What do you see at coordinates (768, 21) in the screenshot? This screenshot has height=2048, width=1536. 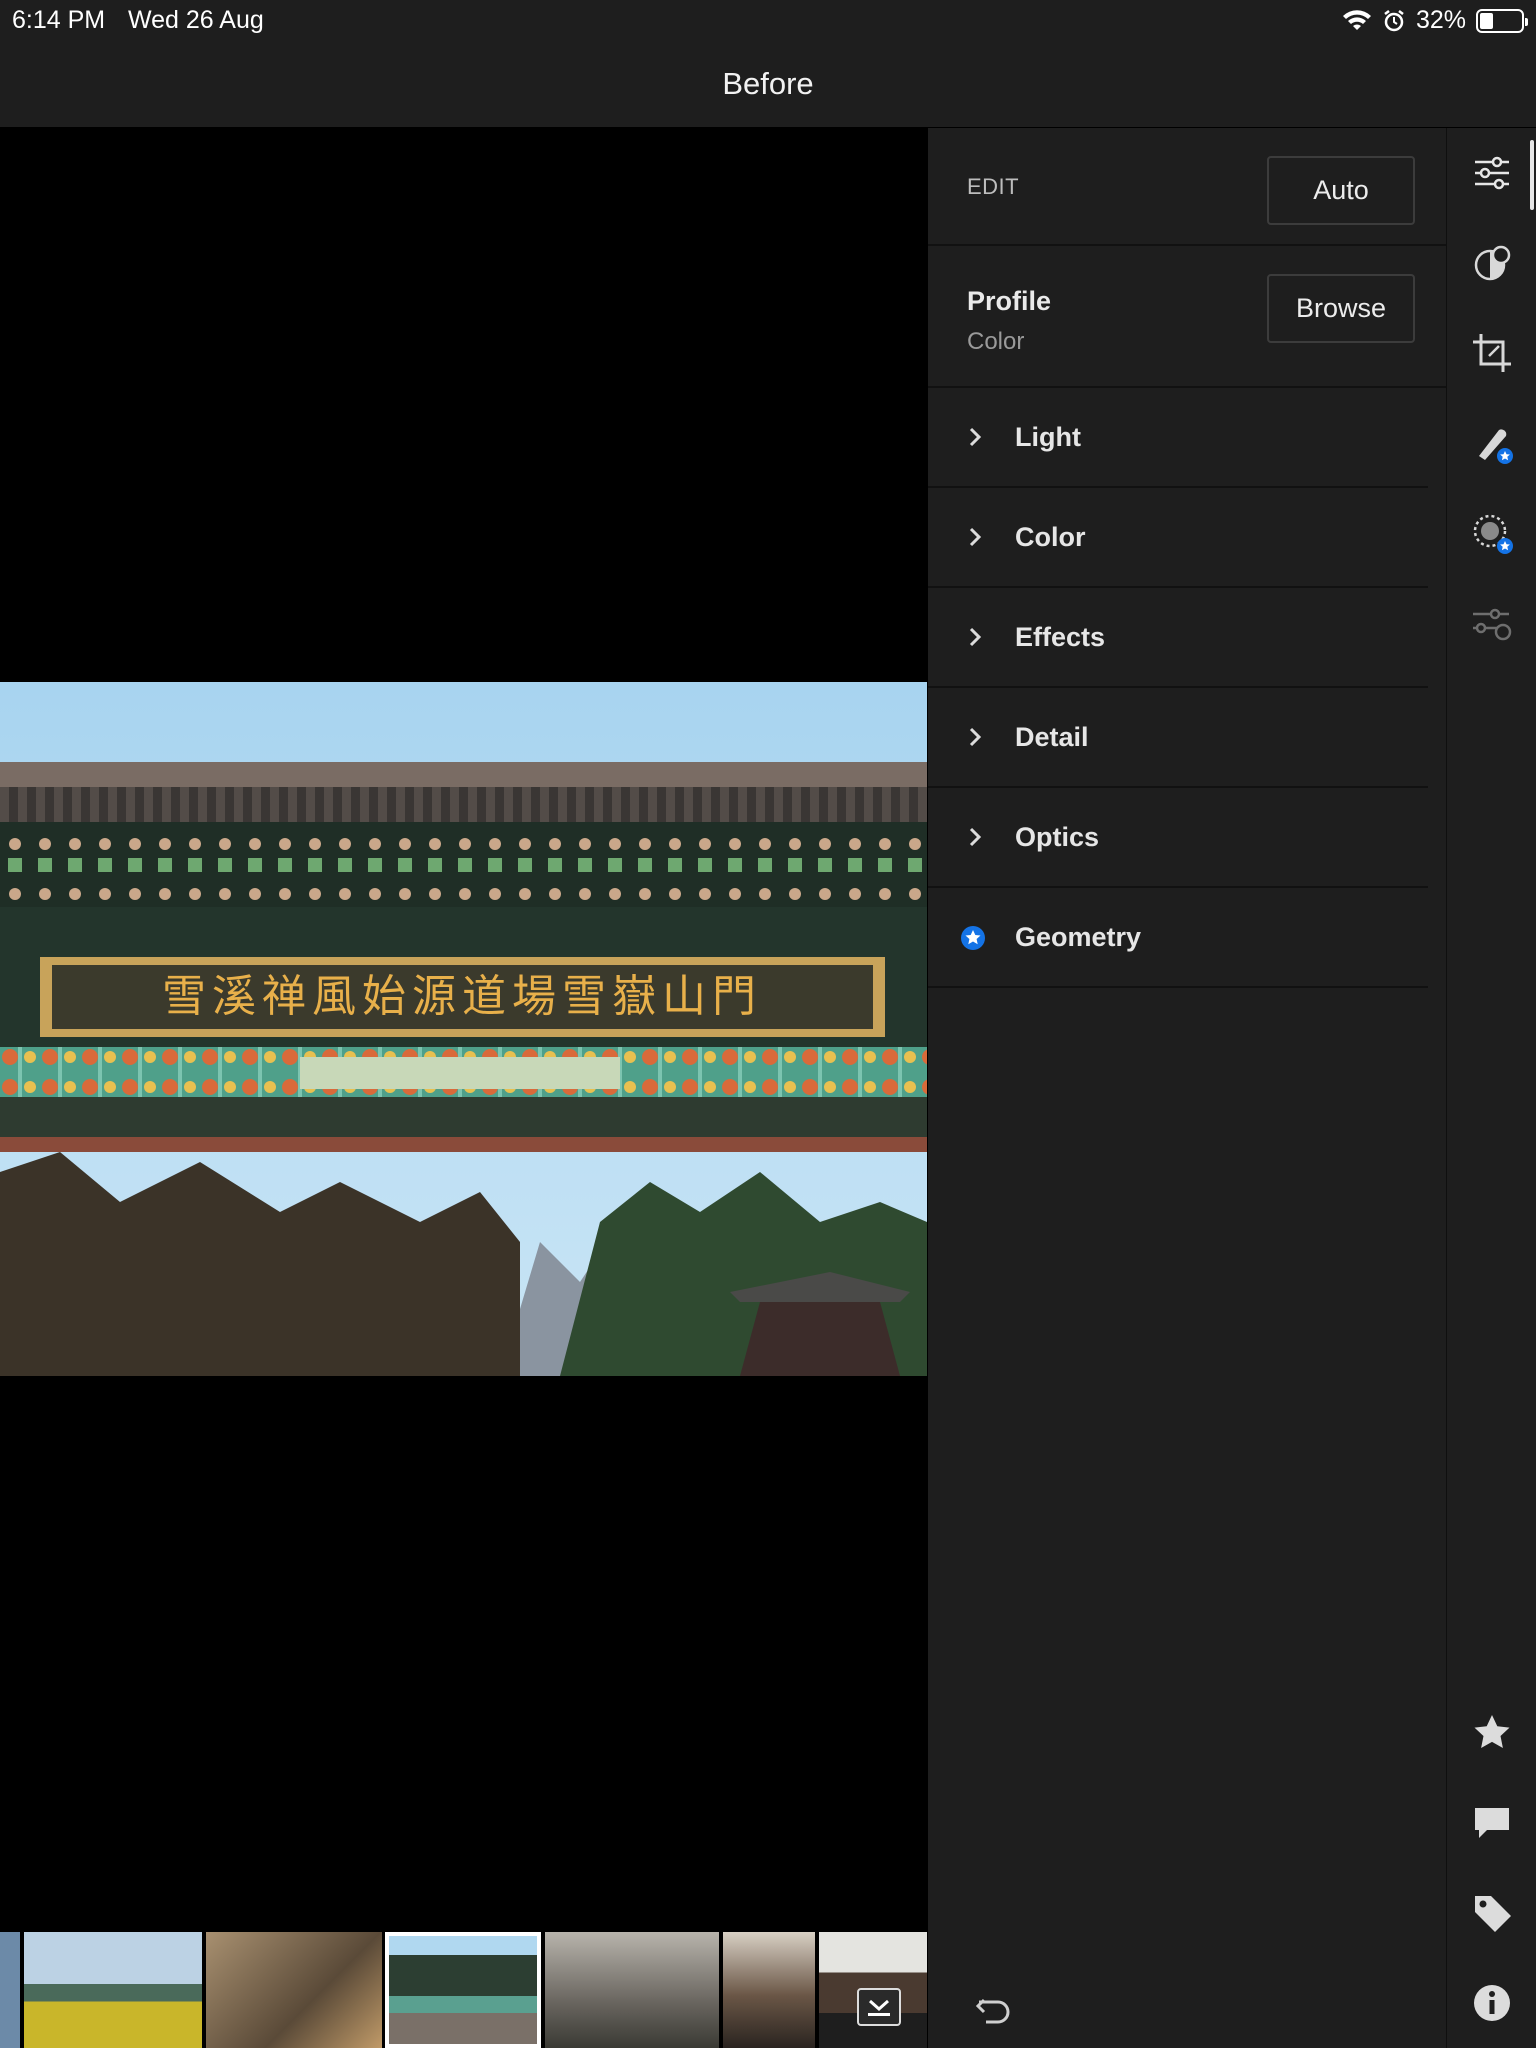 I see `status-bar: 6:14 PM Wed 26 Aug 32%` at bounding box center [768, 21].